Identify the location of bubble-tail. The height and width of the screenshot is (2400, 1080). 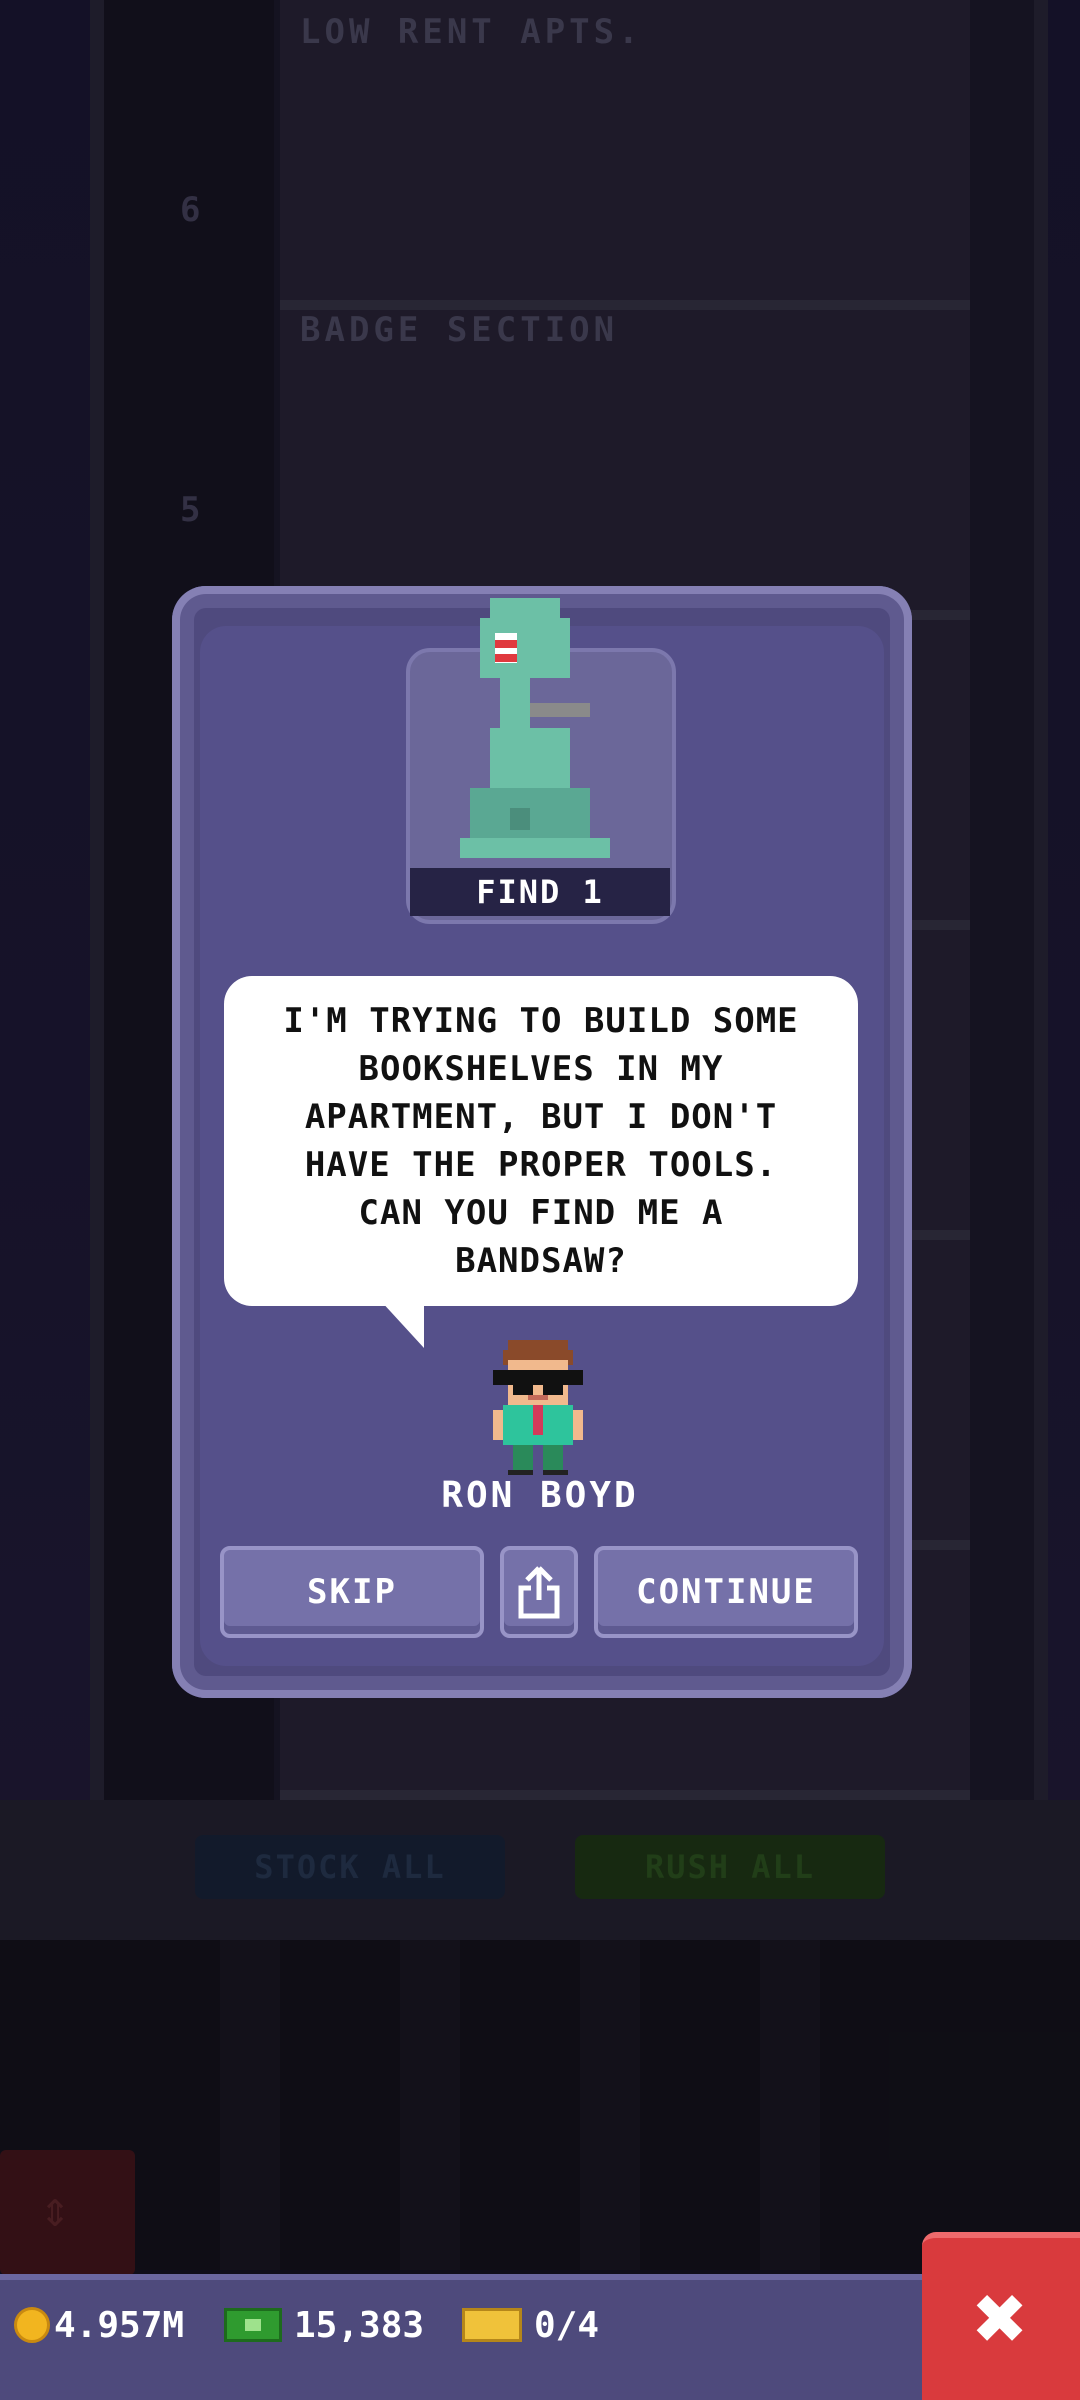
(402, 1324).